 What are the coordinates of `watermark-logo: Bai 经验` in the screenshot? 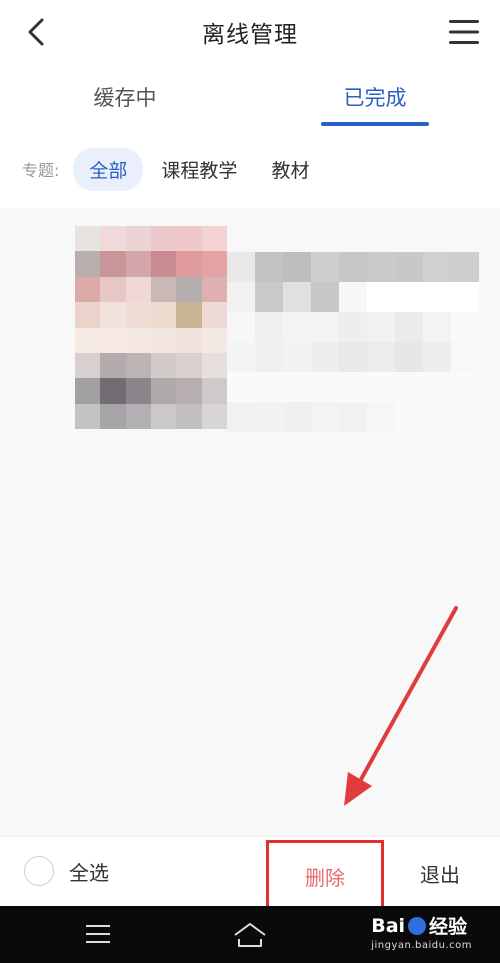 It's located at (419, 926).